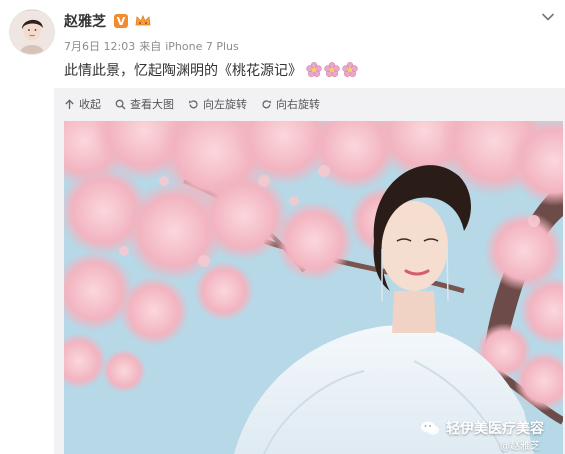 This screenshot has width=565, height=454. I want to click on magnifier-icon, so click(120, 104).